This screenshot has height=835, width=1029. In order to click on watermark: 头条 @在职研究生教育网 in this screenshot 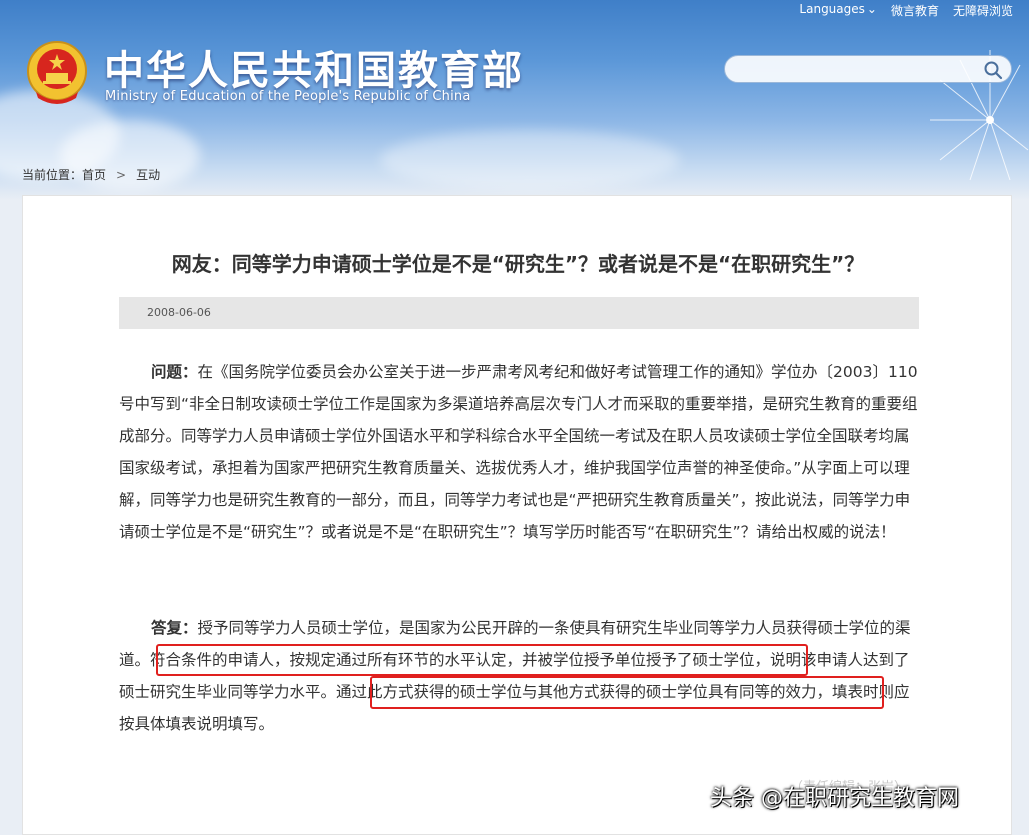, I will do `click(834, 798)`.